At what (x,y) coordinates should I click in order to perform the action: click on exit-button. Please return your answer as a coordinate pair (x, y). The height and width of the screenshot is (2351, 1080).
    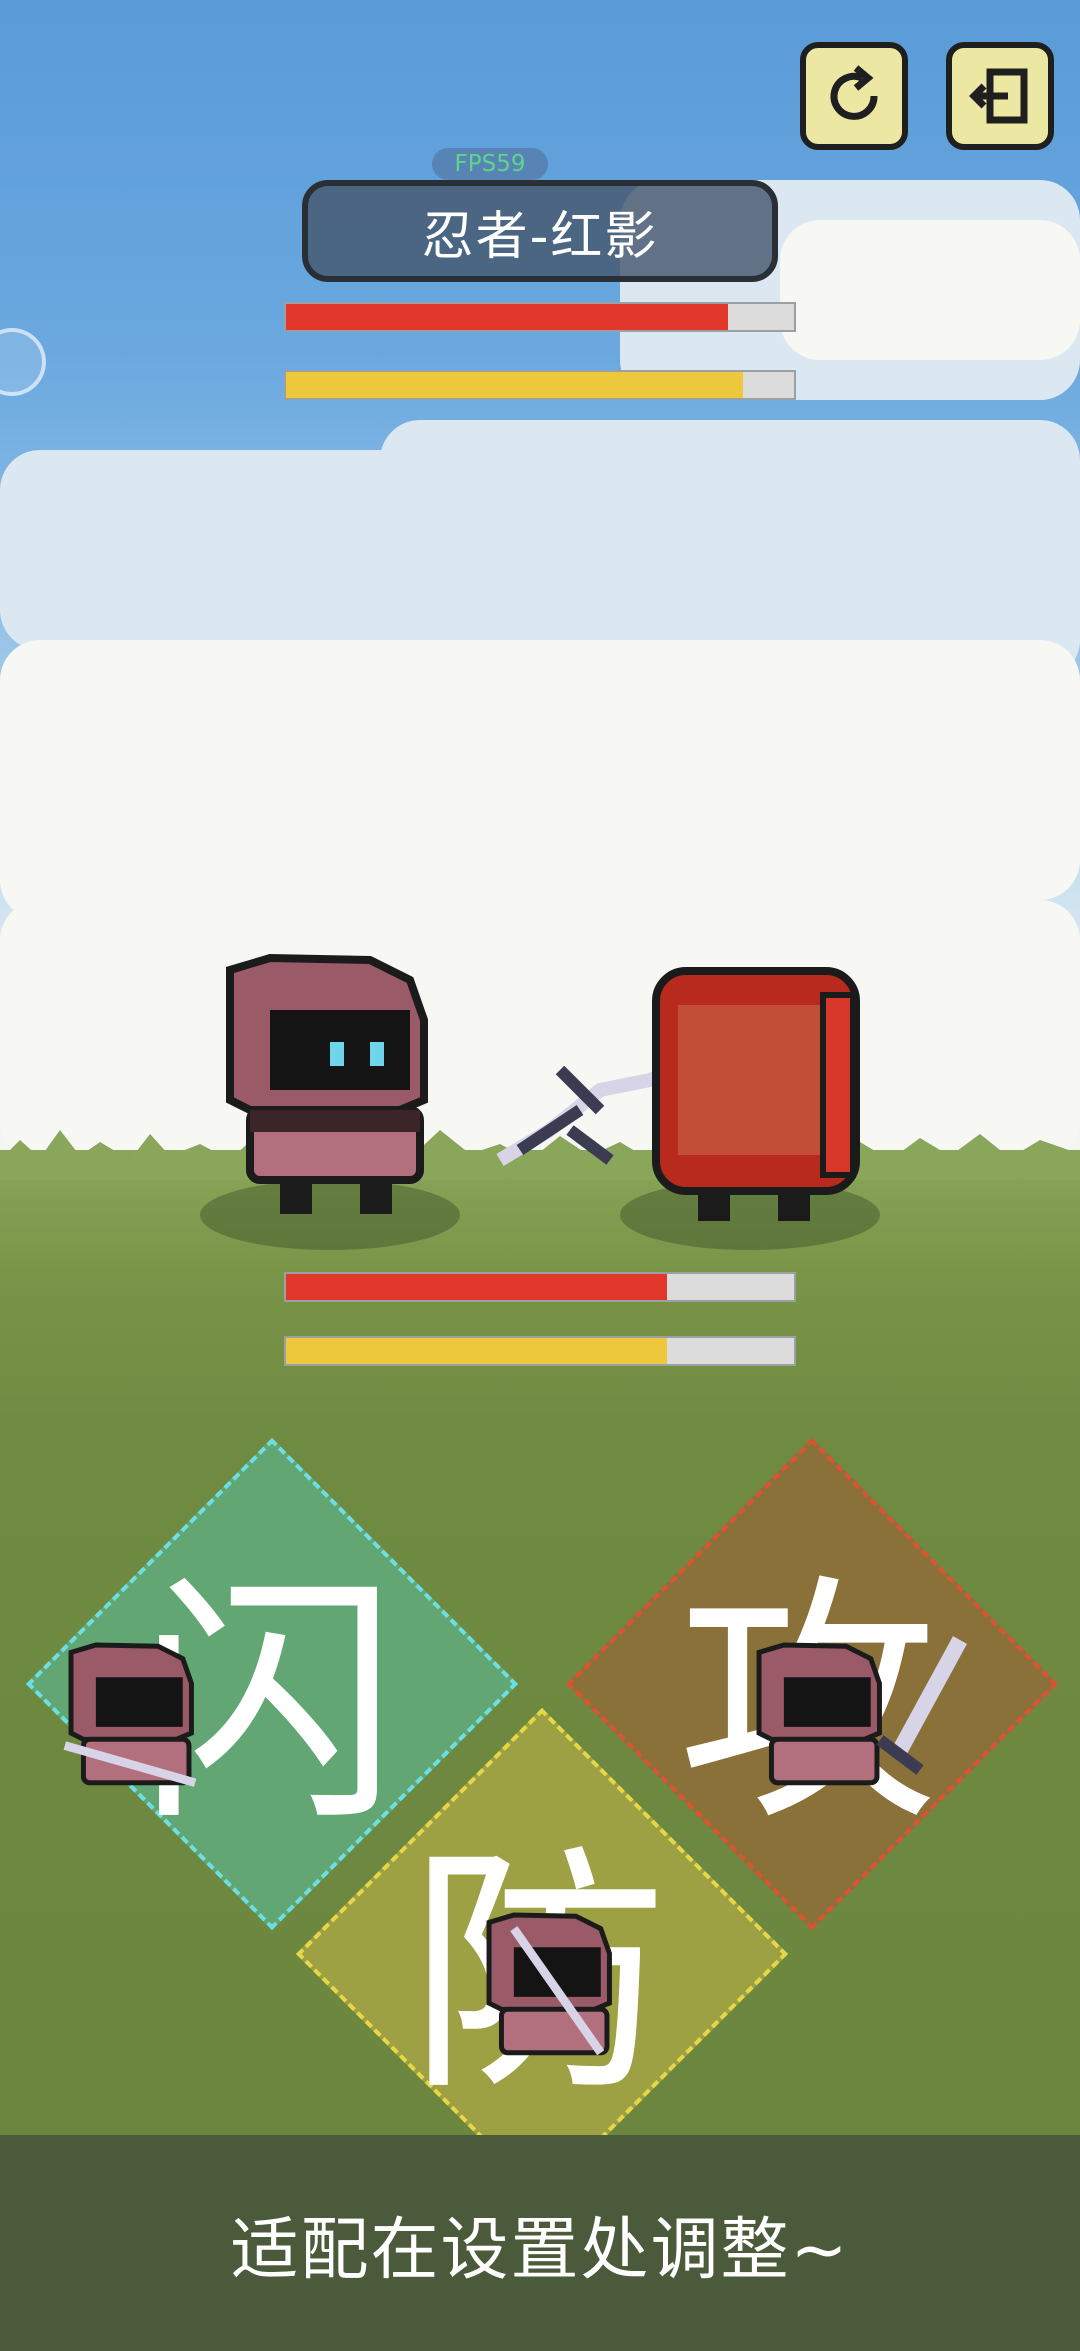
    Looking at the image, I should click on (1000, 96).